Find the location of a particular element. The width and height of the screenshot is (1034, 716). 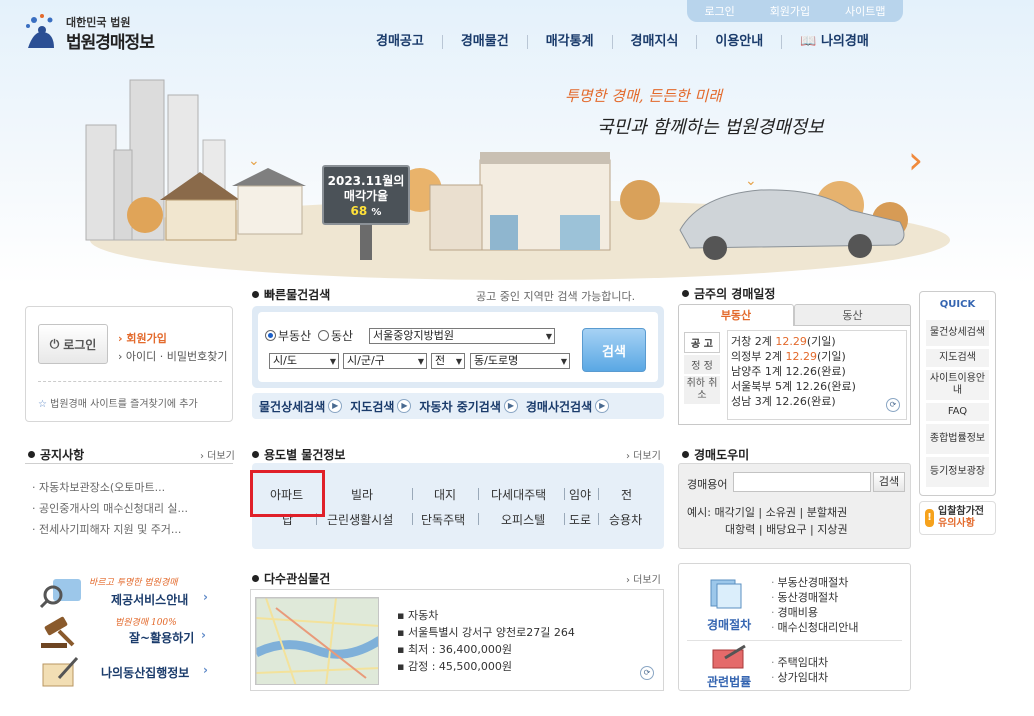

dong-select: 동/도로명 is located at coordinates (520, 361).